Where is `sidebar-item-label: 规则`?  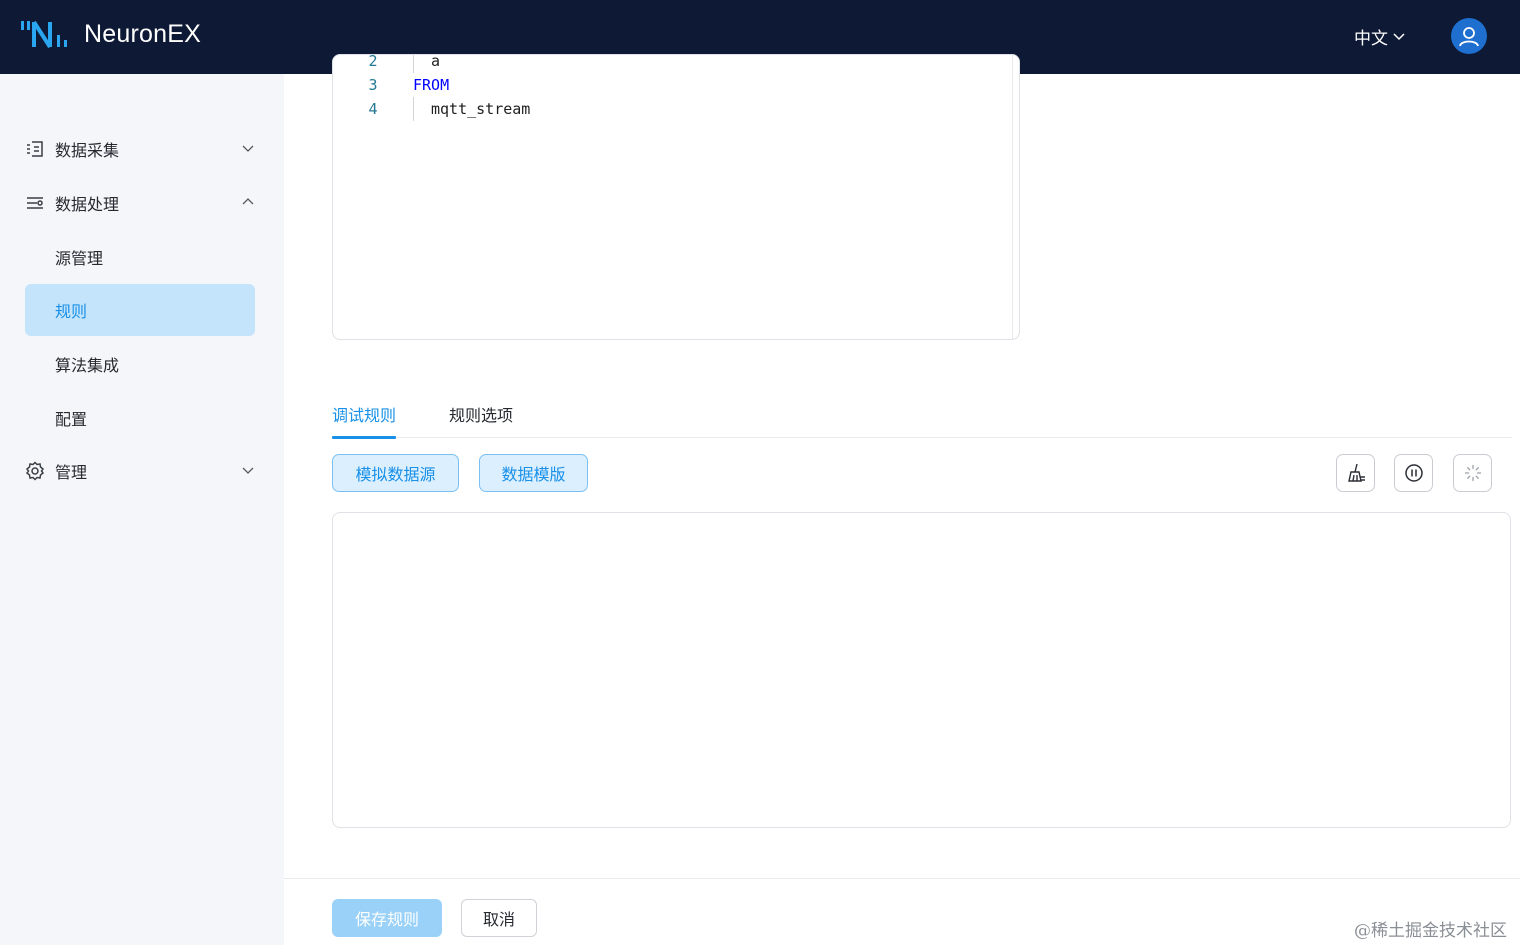
sidebar-item-label: 规则 is located at coordinates (71, 311).